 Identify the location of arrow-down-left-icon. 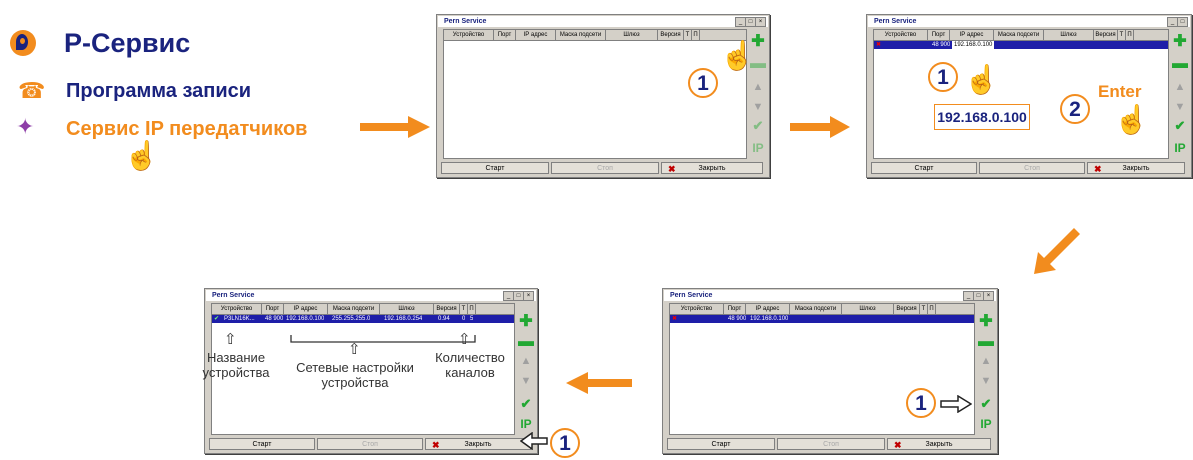
(1057, 251).